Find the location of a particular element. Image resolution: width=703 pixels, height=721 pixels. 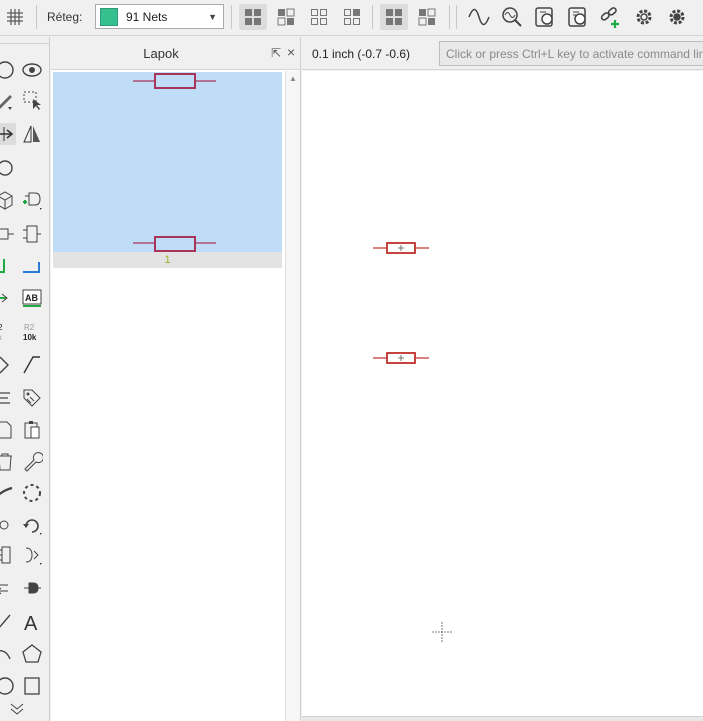

move-icon is located at coordinates (8, 134).